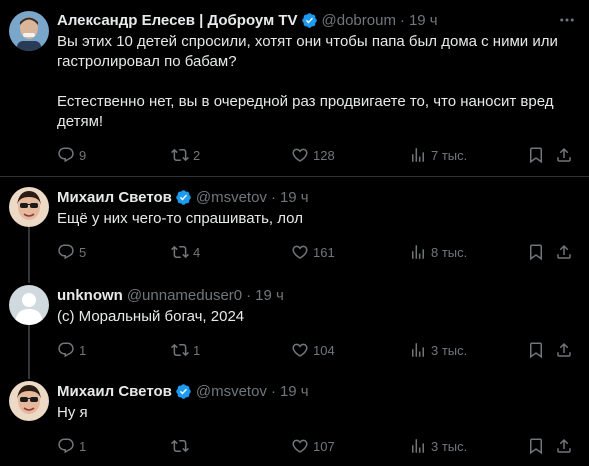  Describe the element at coordinates (197, 350) in the screenshot. I see `retweet-count: 1` at that location.